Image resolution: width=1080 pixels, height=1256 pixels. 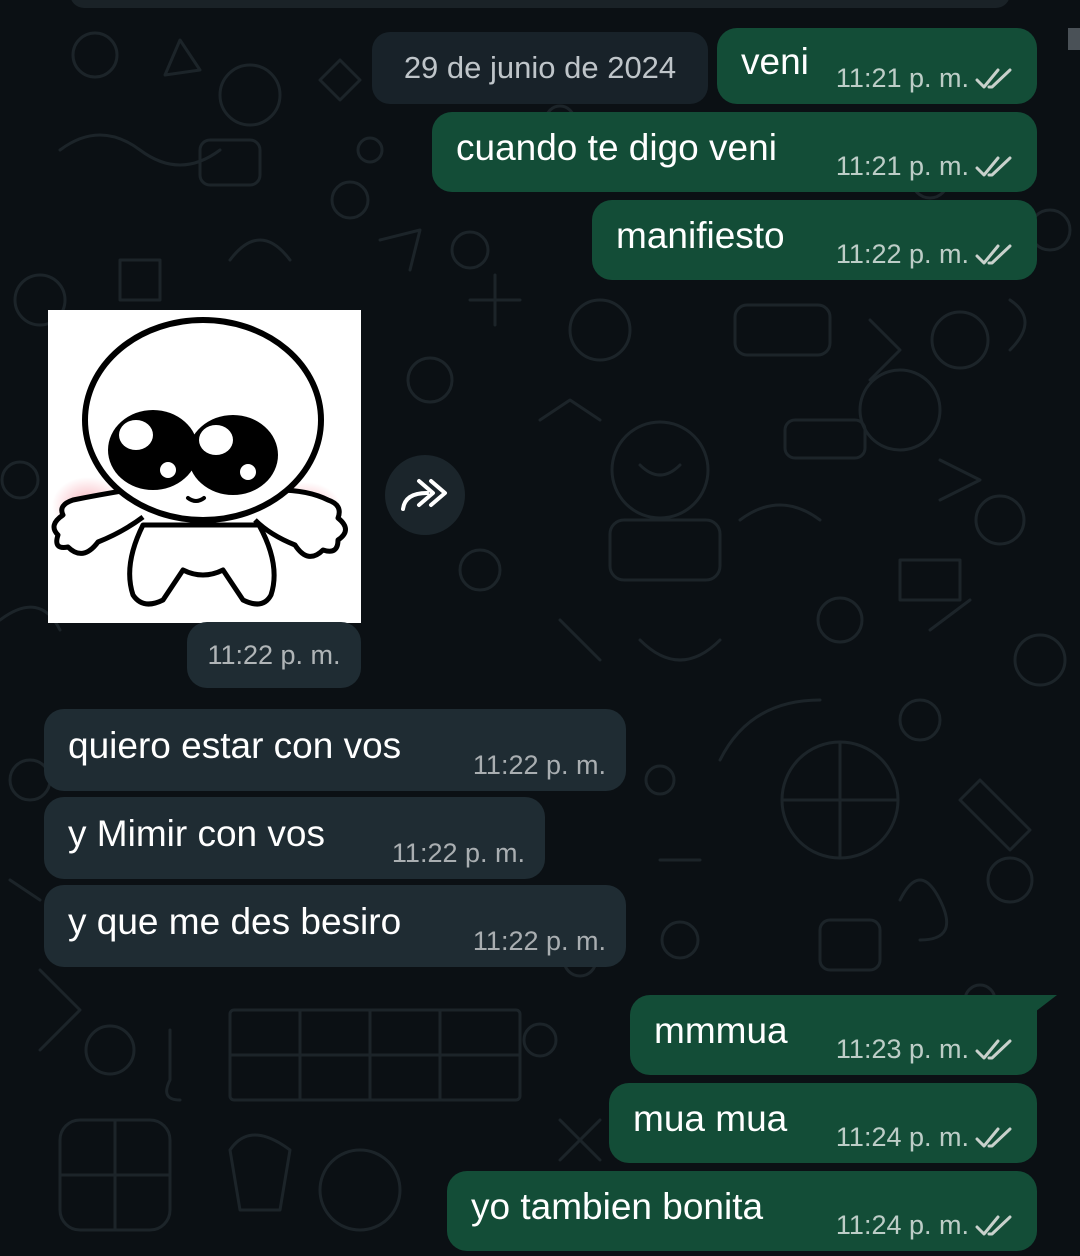 What do you see at coordinates (196, 833) in the screenshot?
I see `message-text: y Mimir con vos` at bounding box center [196, 833].